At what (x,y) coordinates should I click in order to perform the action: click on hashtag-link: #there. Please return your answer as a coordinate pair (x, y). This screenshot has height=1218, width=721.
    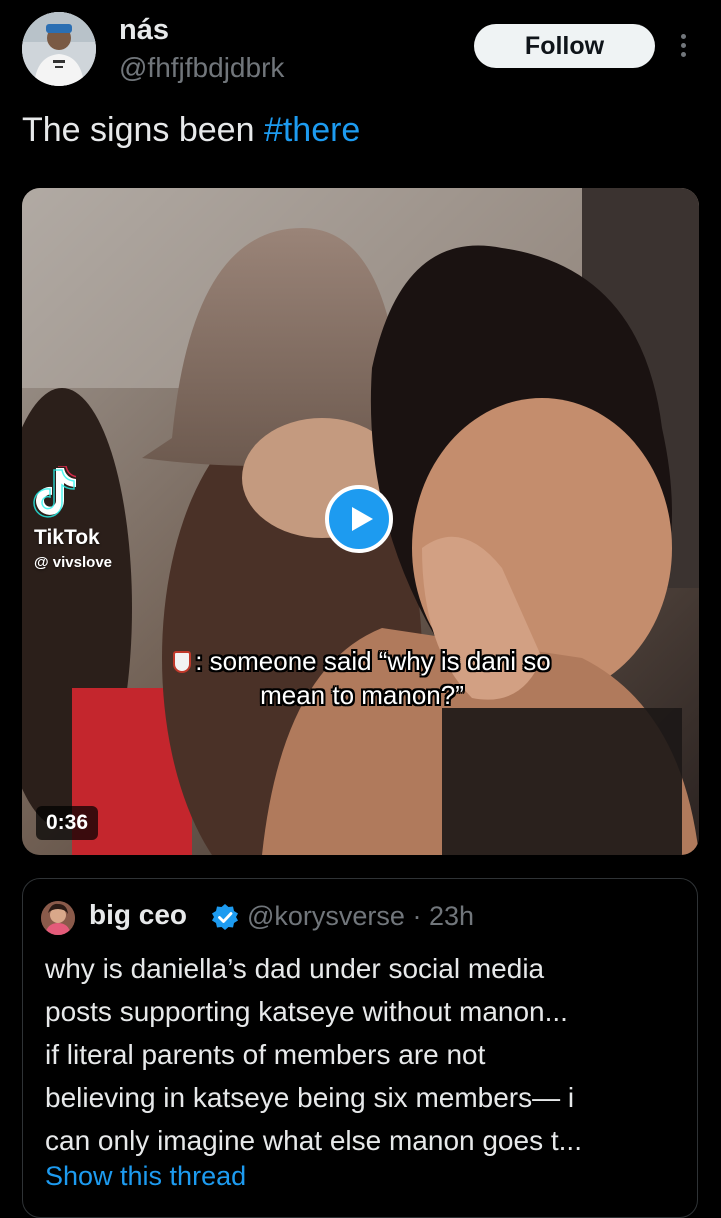
    Looking at the image, I should click on (312, 130).